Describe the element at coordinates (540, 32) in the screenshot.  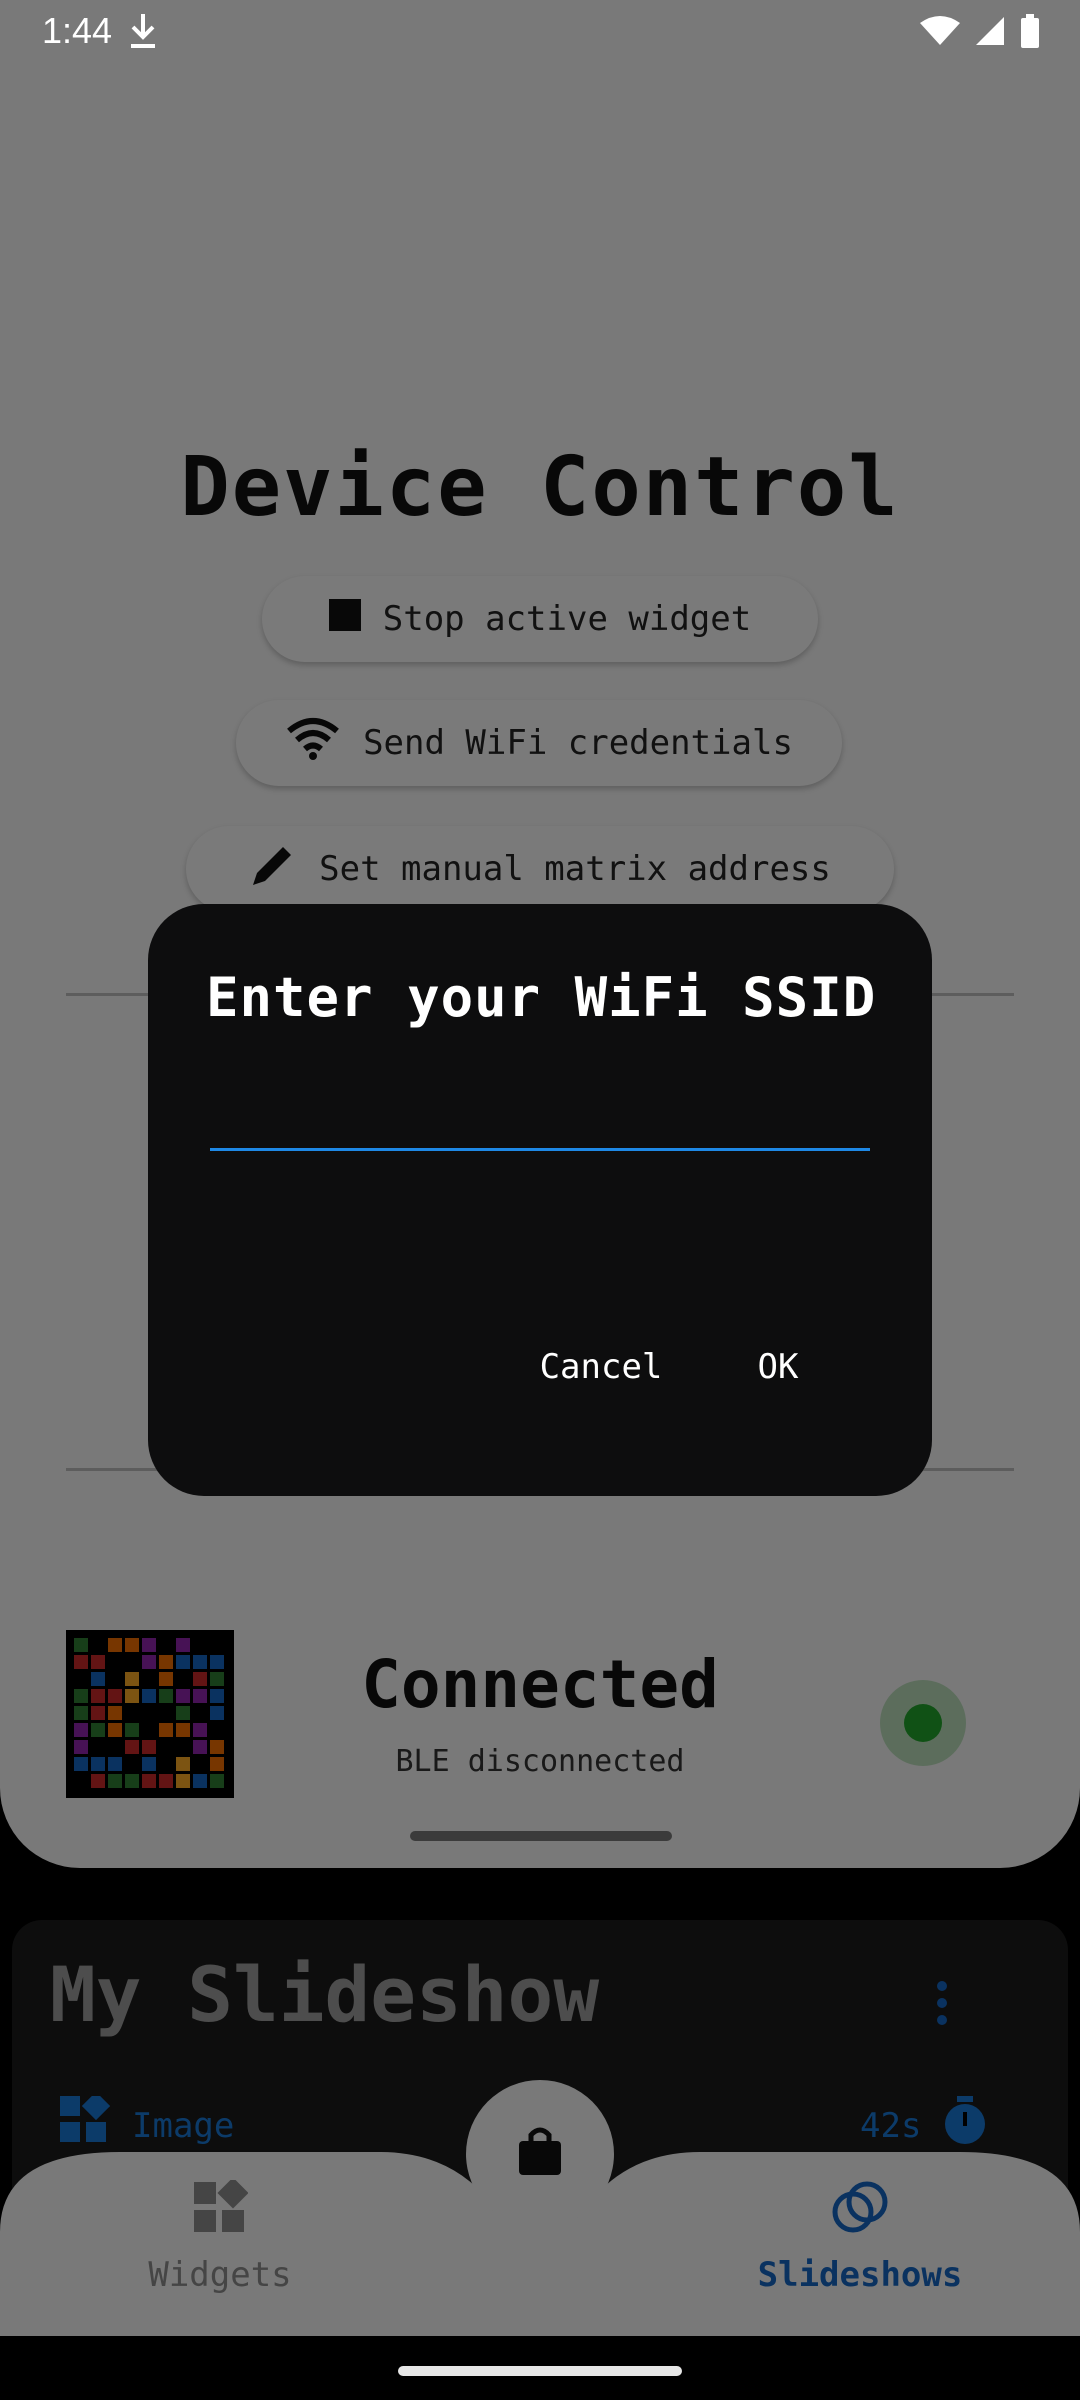
I see `status-bar: 1:44` at that location.